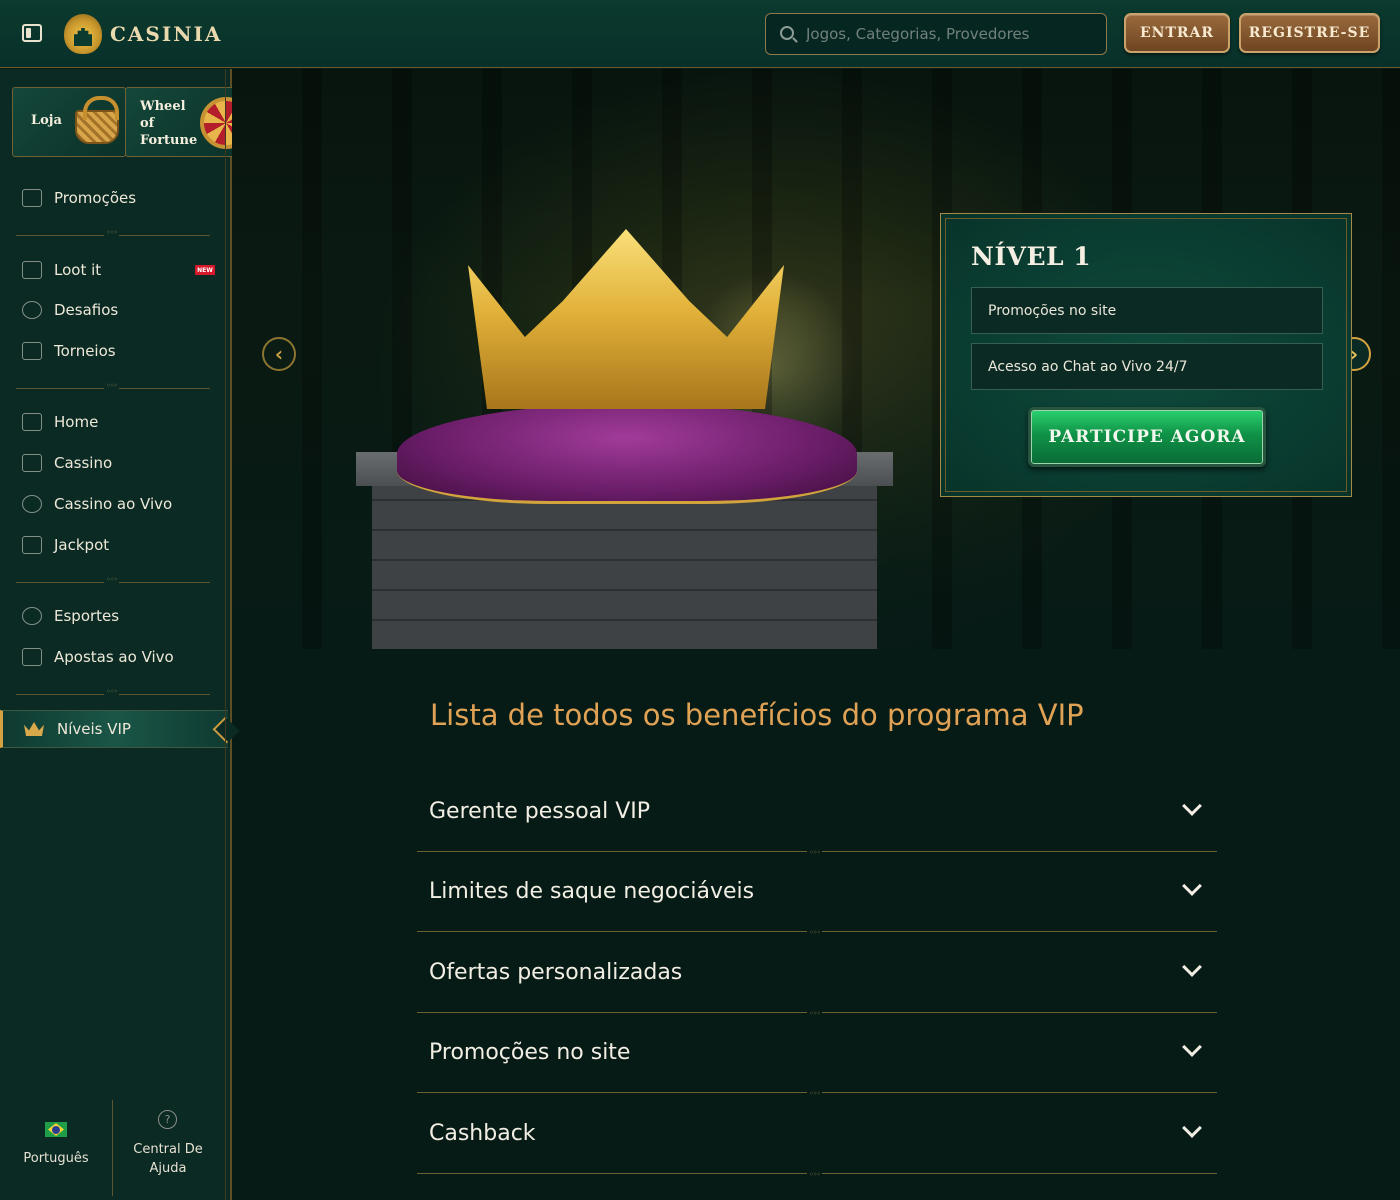 The height and width of the screenshot is (1200, 1400). Describe the element at coordinates (32, 351) in the screenshot. I see `tournament-cup-icon` at that location.